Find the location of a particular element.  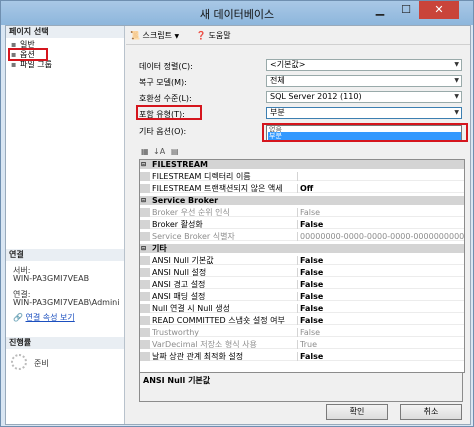

close-icon: ✕ is located at coordinates (439, 10).